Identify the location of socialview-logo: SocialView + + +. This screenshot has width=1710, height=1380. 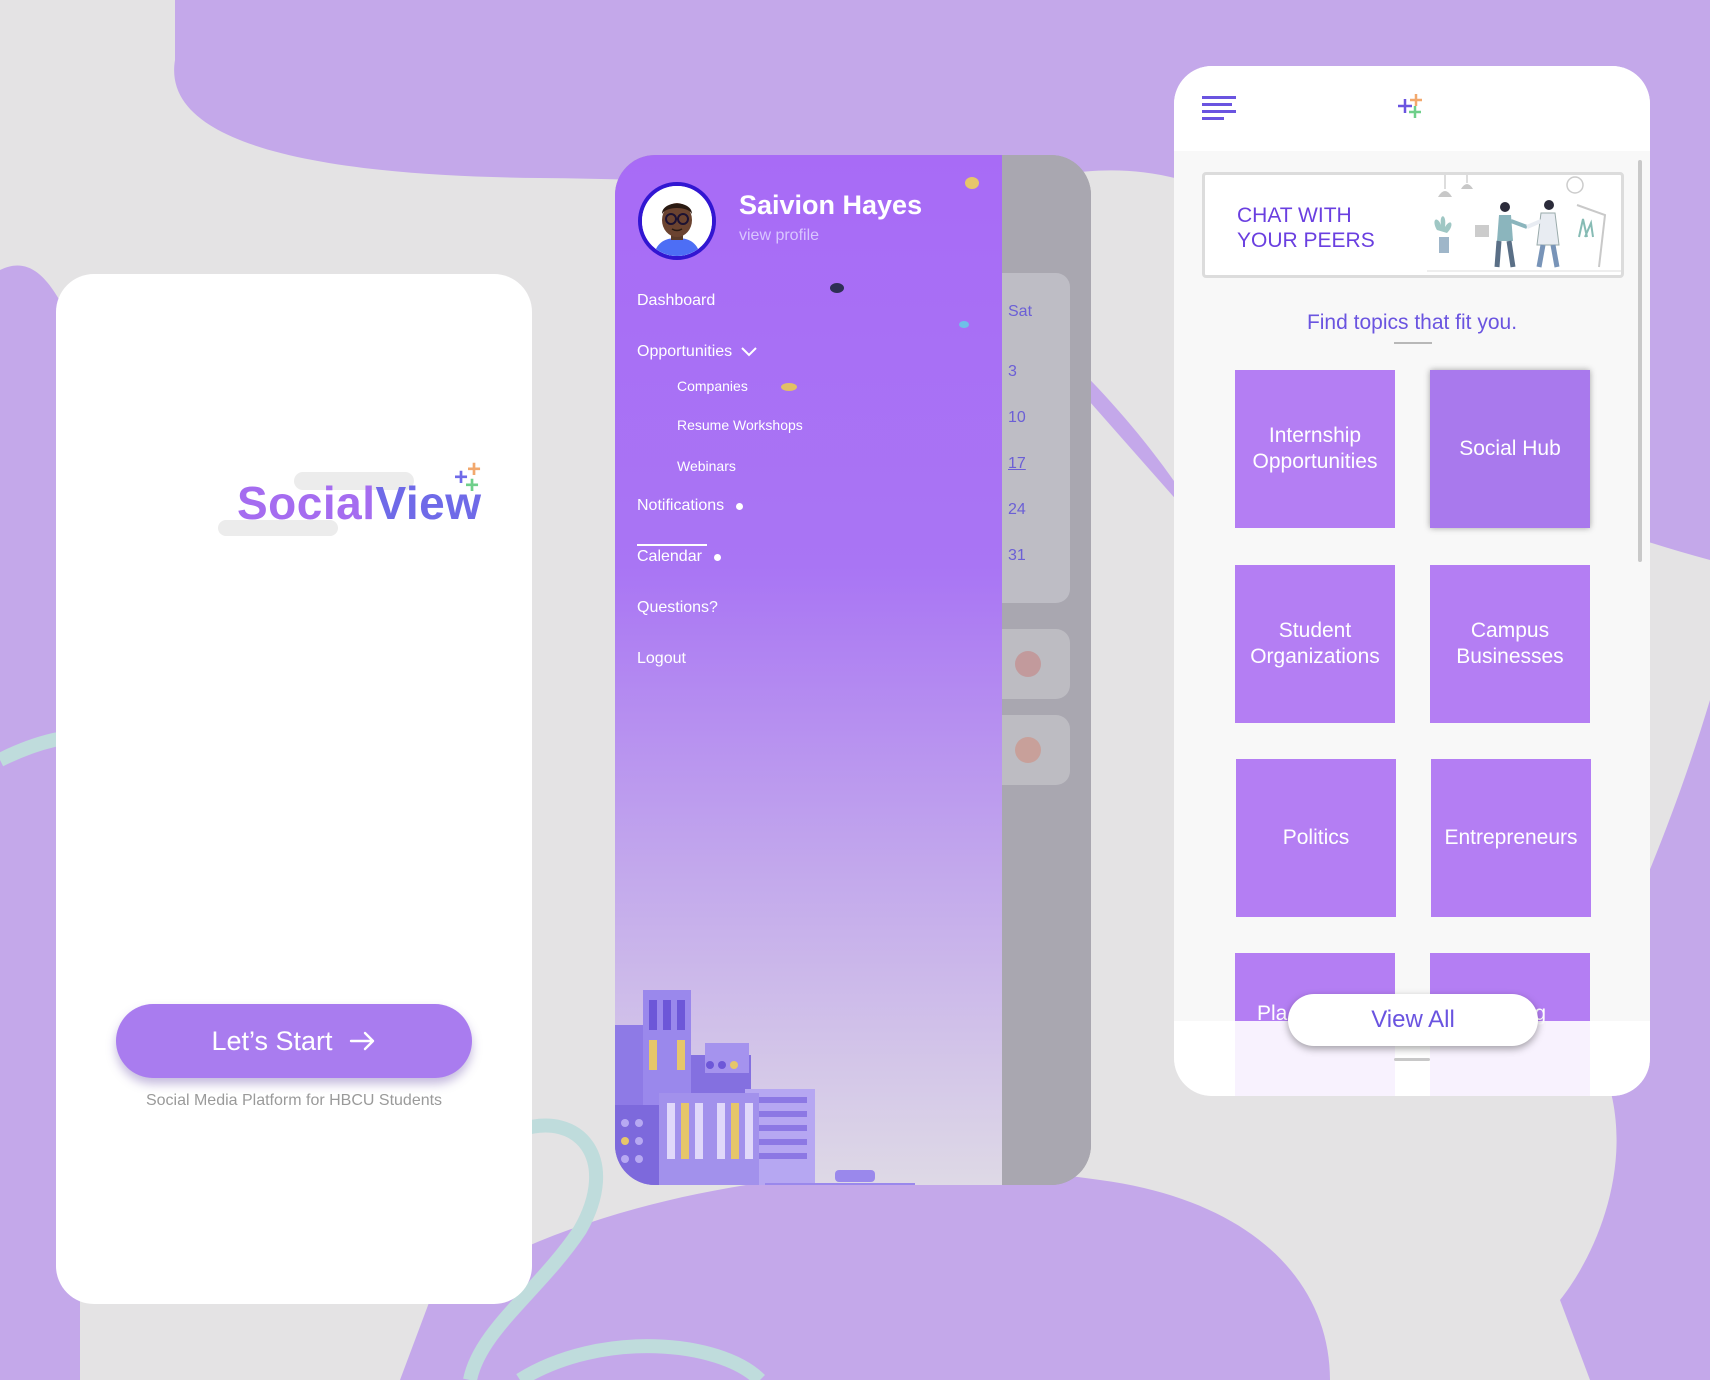
(322, 506).